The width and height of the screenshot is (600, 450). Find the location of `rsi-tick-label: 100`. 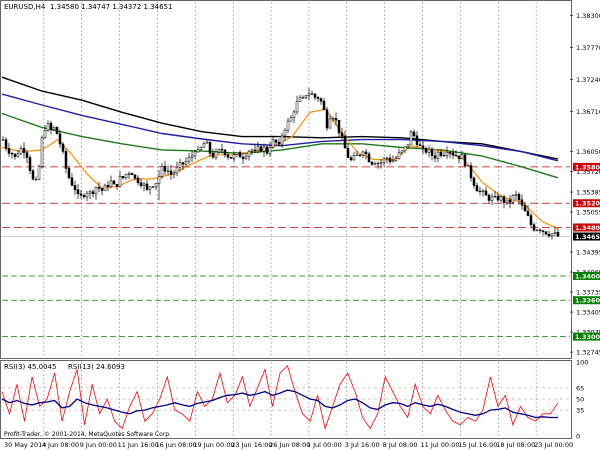

rsi-tick-label: 100 is located at coordinates (582, 363).